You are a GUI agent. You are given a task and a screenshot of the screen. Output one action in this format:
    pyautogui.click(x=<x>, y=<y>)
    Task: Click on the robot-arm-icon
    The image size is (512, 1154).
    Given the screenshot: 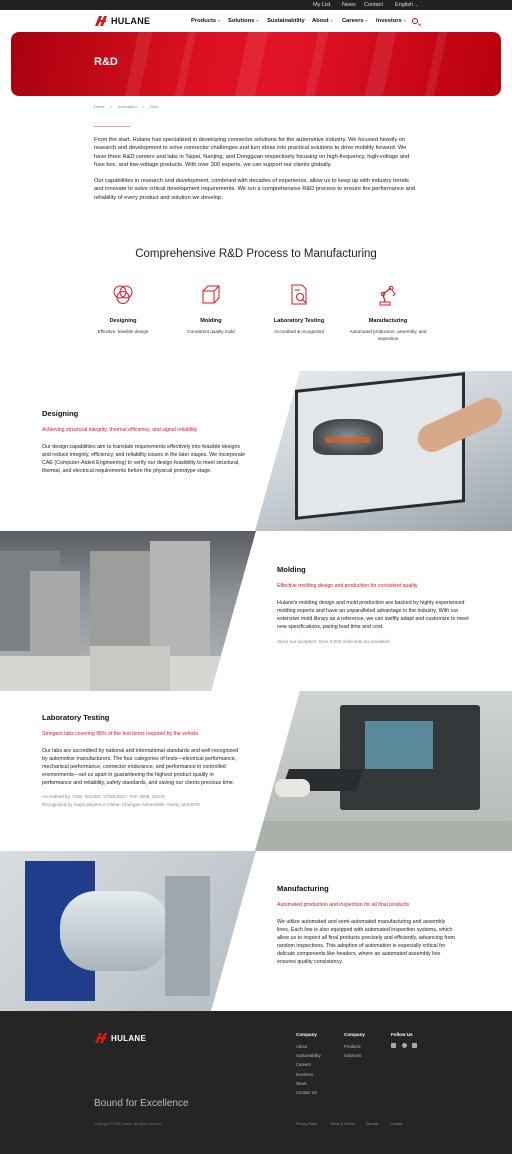 What is the action you would take?
    pyautogui.click(x=387, y=295)
    